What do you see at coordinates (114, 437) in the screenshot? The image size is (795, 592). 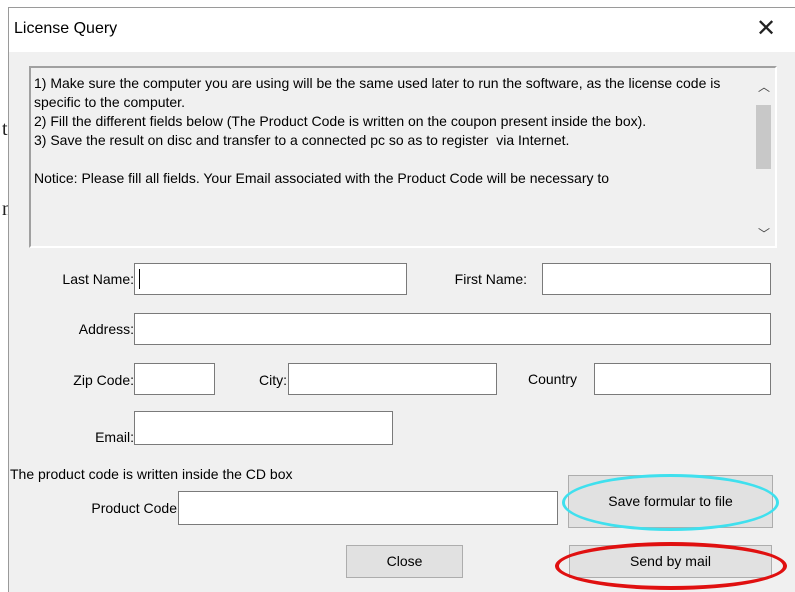 I see `email-label: Email:` at bounding box center [114, 437].